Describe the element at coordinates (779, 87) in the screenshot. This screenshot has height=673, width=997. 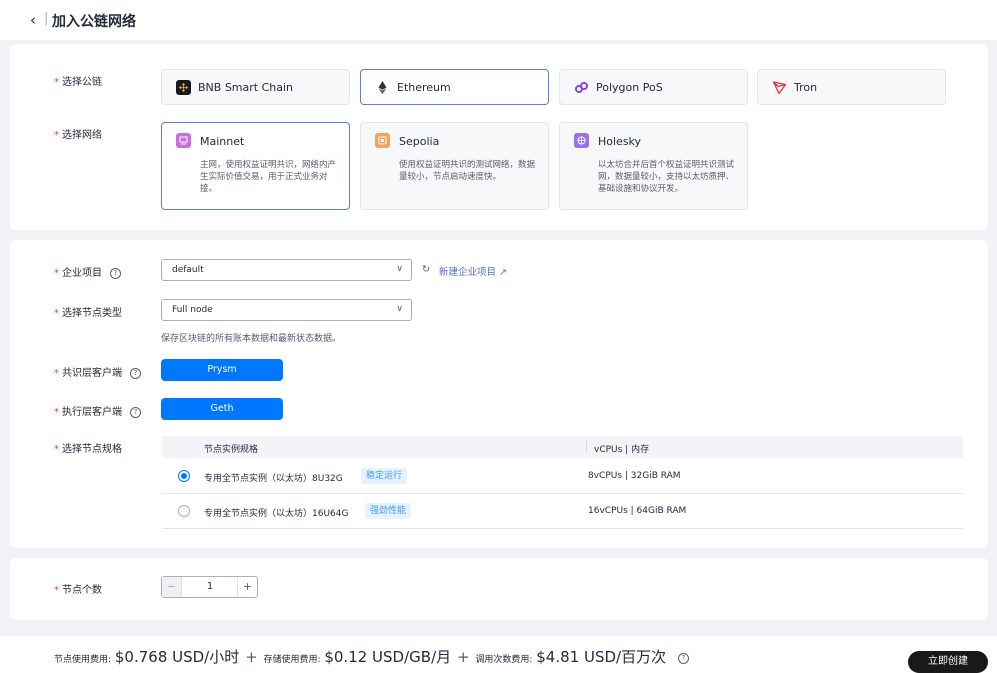
I see `tron-icon` at that location.